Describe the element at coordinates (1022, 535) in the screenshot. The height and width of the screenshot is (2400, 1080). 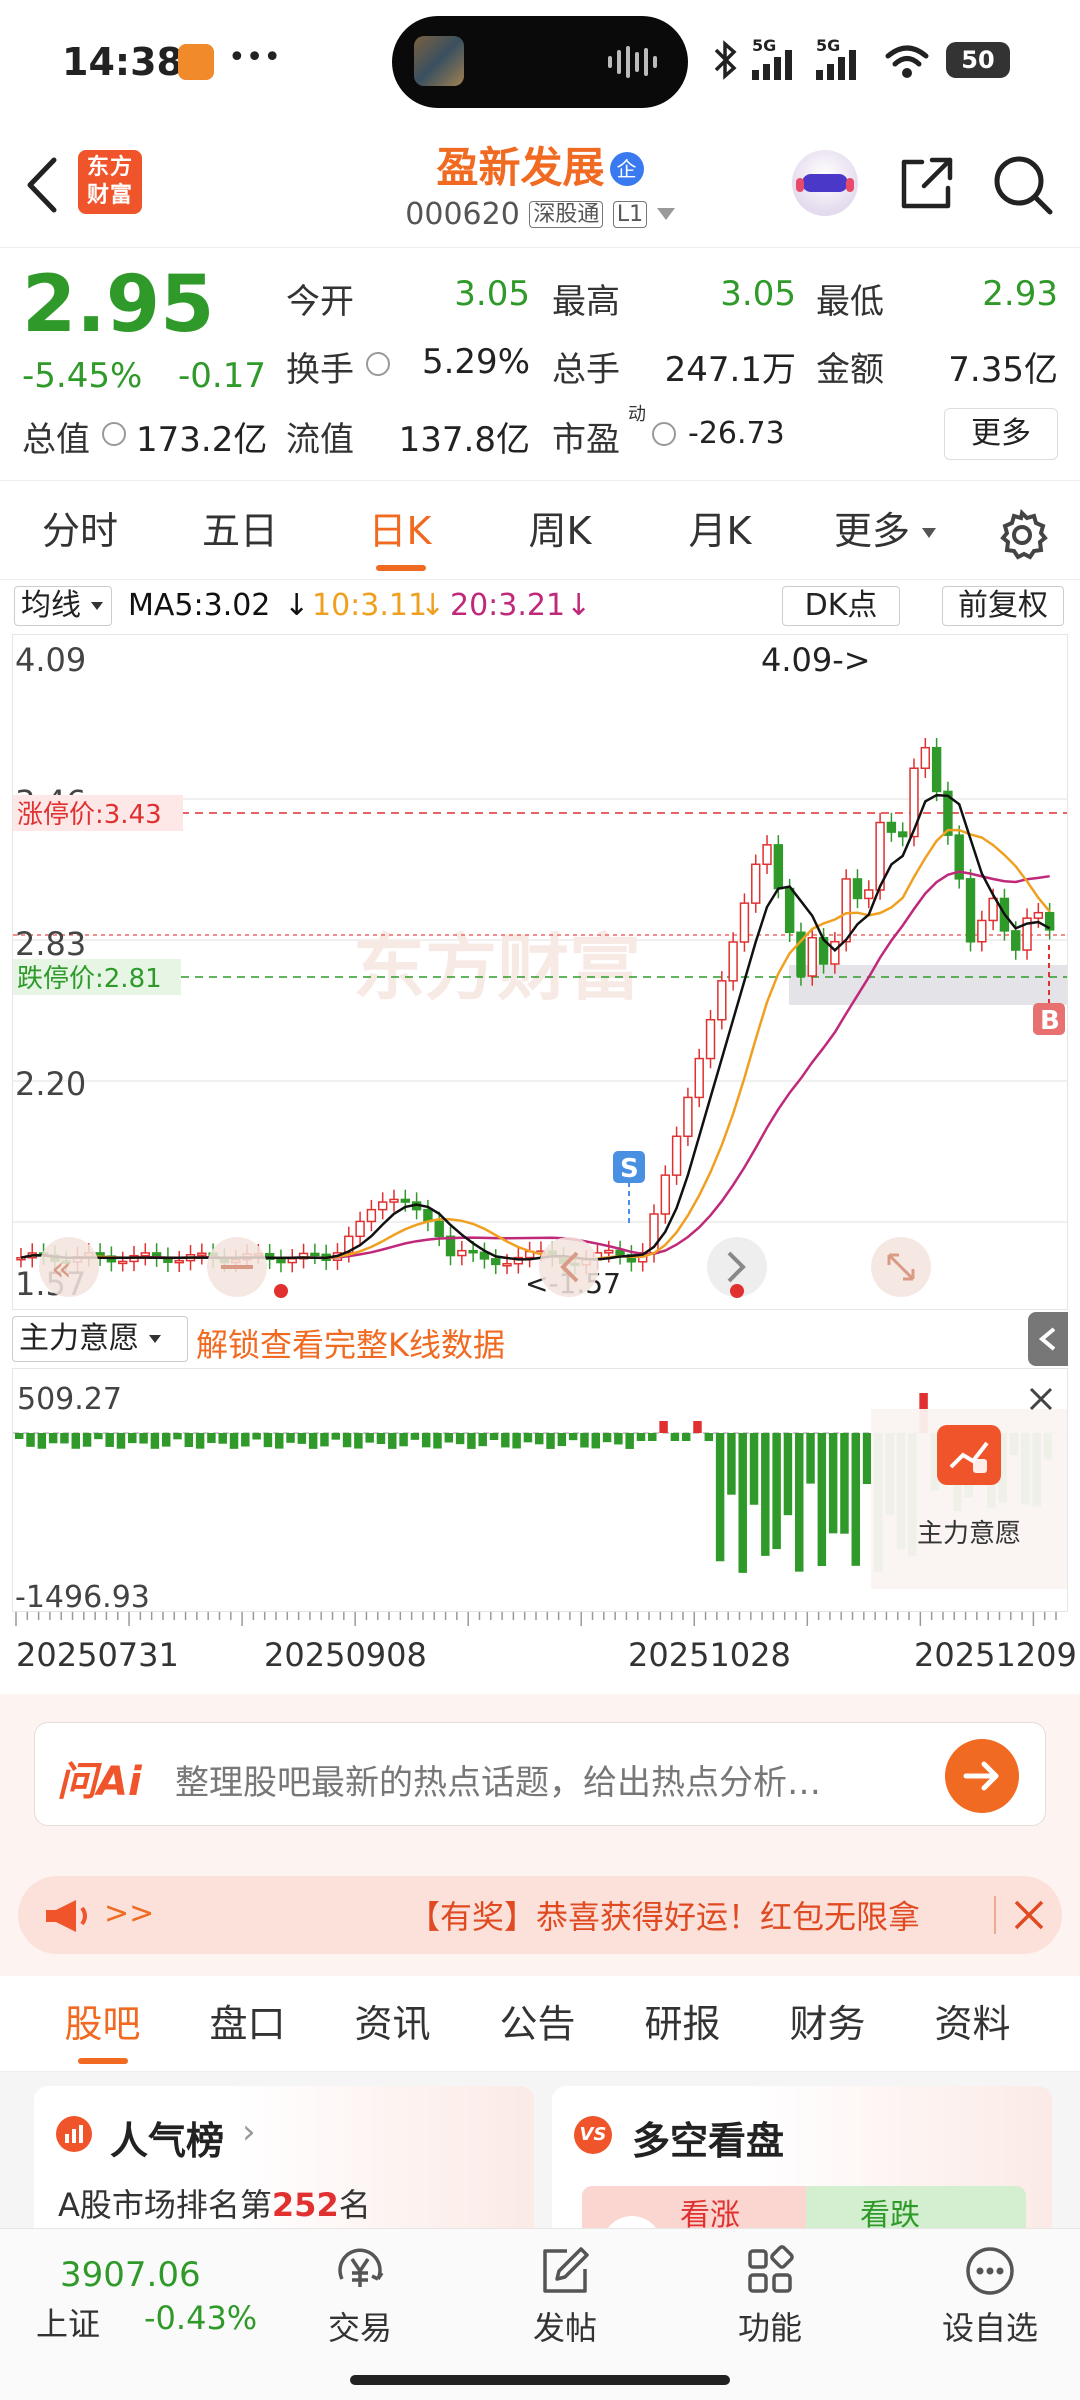
I see `chart-settings-gear-icon` at that location.